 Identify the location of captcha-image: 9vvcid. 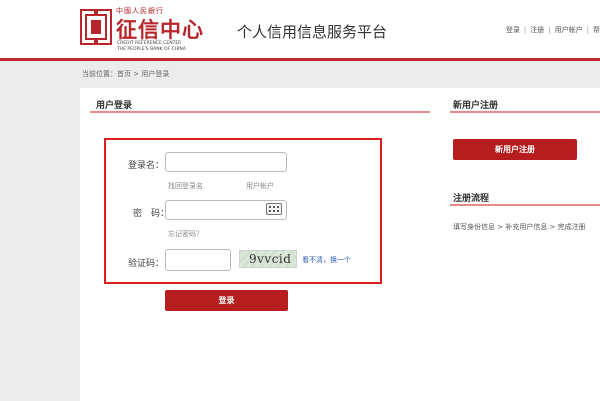
(268, 259).